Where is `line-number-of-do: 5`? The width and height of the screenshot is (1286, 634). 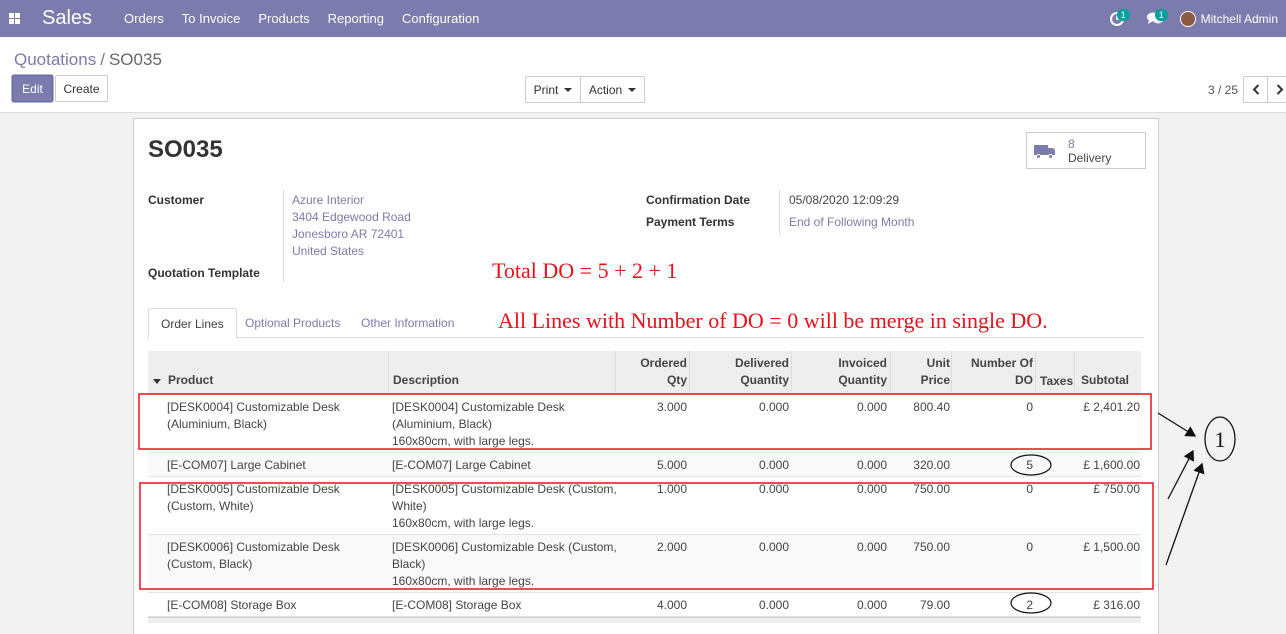 line-number-of-do: 5 is located at coordinates (1029, 465).